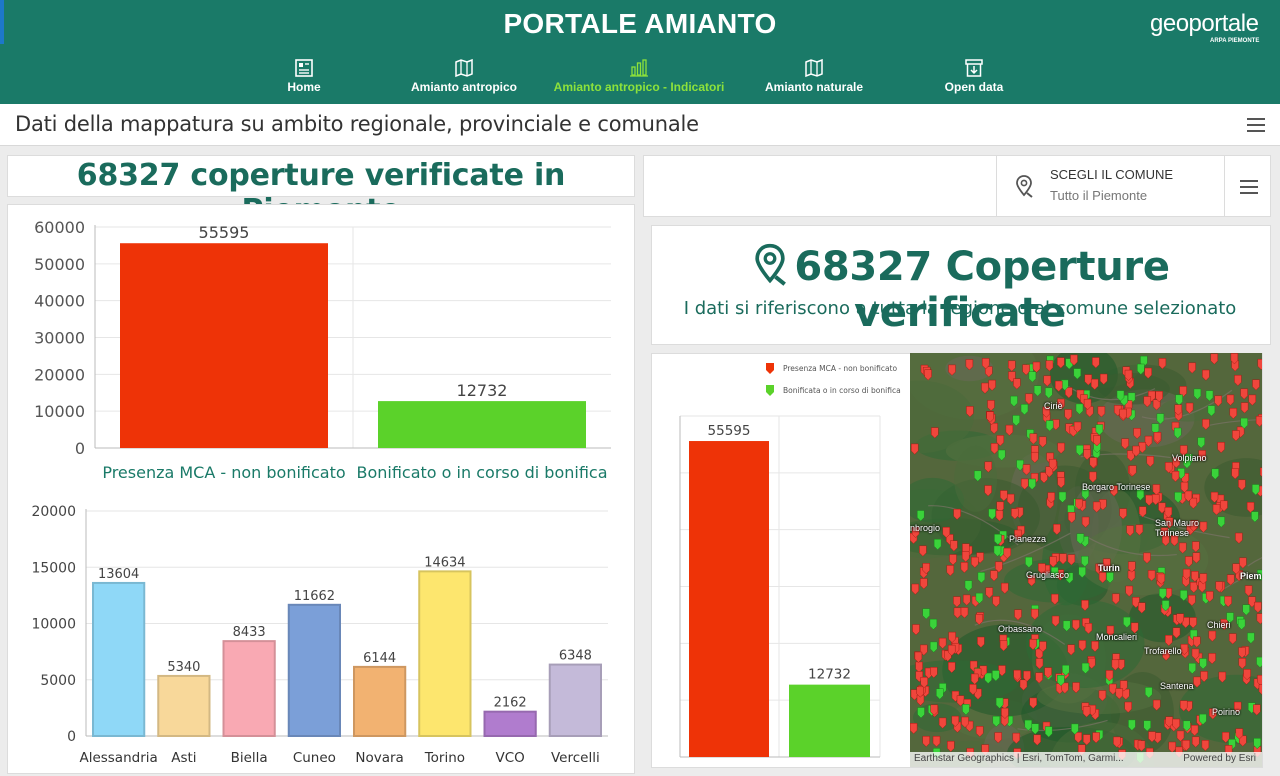  What do you see at coordinates (59, 338) in the screenshot?
I see `y-tick-label: 30000` at bounding box center [59, 338].